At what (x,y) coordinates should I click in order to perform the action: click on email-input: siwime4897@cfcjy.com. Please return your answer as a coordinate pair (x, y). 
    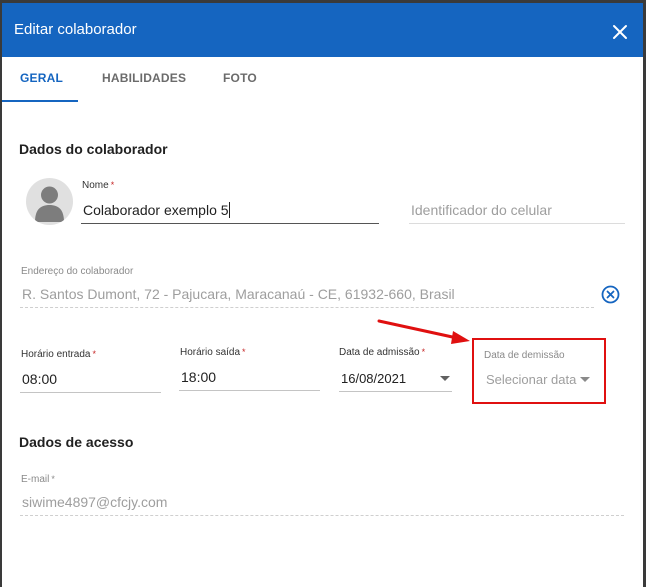
    Looking at the image, I should click on (322, 502).